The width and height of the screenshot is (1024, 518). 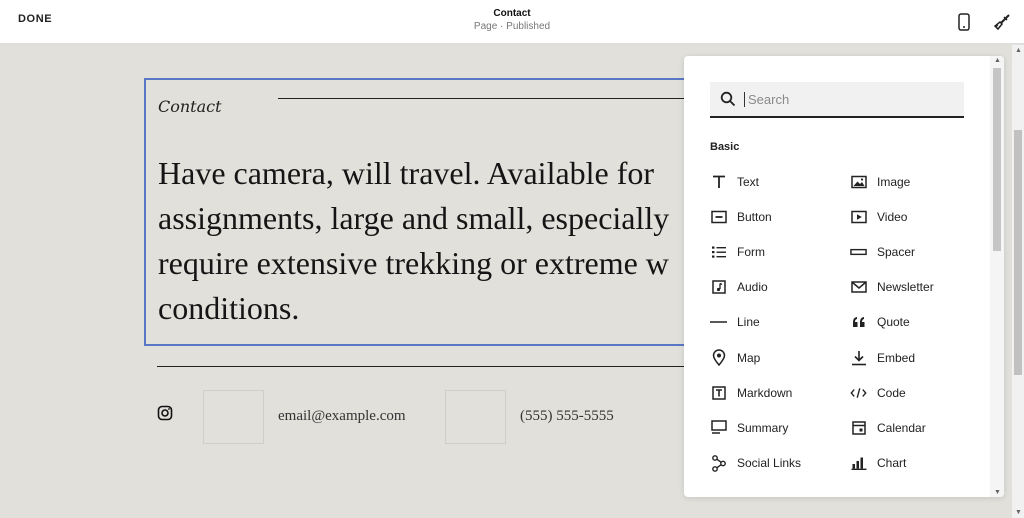 What do you see at coordinates (413, 263) in the screenshot?
I see `body-line: require extensive trekking or extreme w` at bounding box center [413, 263].